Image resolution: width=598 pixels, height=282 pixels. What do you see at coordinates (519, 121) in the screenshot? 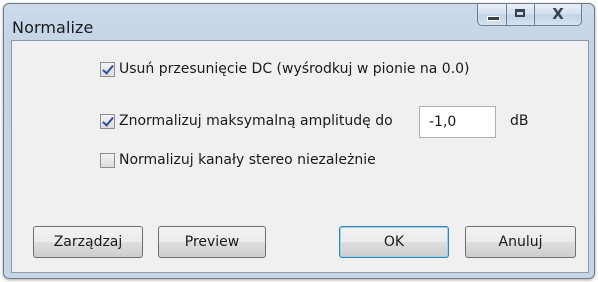
I see `amplitude-unit: dB` at bounding box center [519, 121].